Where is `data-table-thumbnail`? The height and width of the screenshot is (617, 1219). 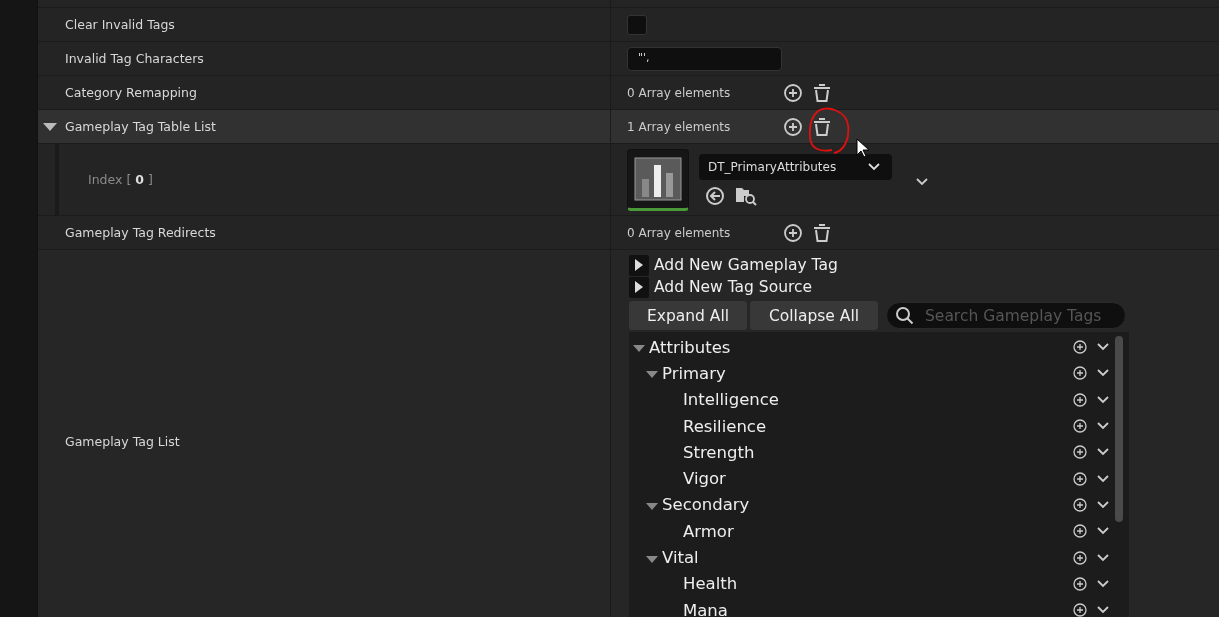 data-table-thumbnail is located at coordinates (658, 179).